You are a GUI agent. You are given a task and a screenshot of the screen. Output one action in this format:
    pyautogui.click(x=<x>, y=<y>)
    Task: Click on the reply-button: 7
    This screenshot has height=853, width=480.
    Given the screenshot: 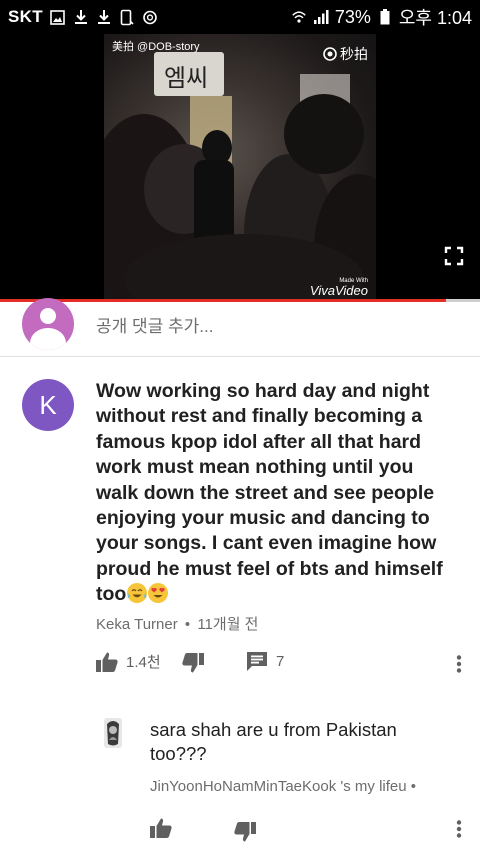 What is the action you would take?
    pyautogui.click(x=265, y=661)
    